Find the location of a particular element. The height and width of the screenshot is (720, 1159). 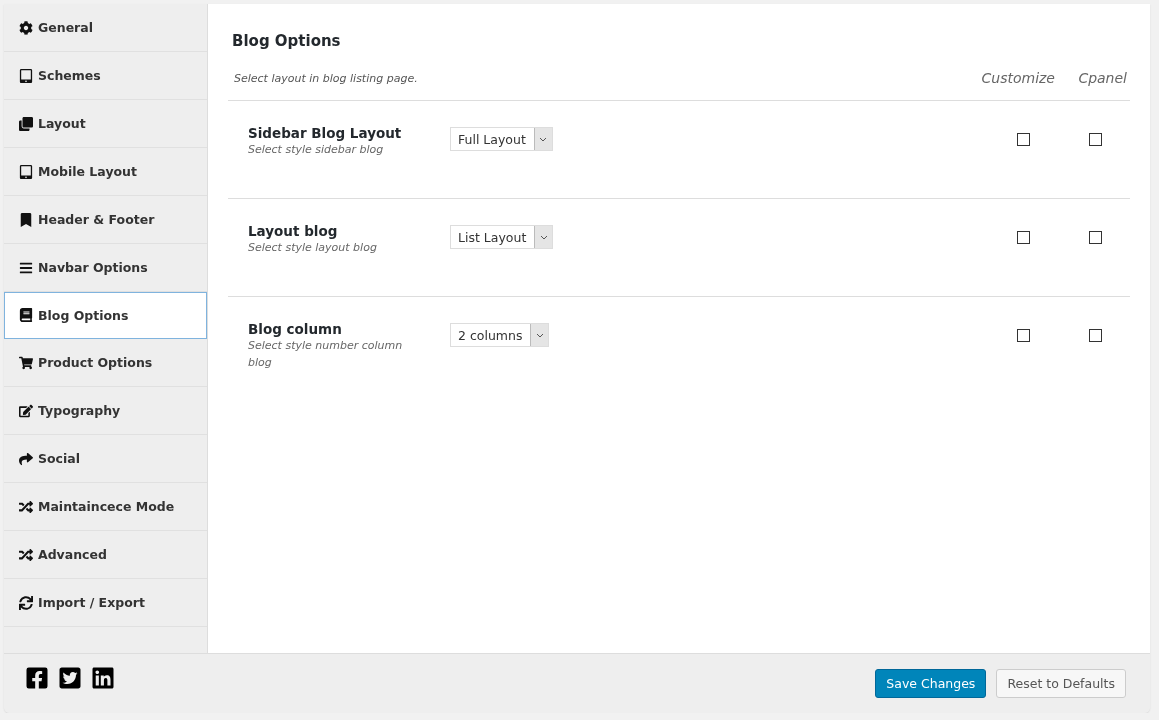

linkedin-icon is located at coordinates (103, 677).